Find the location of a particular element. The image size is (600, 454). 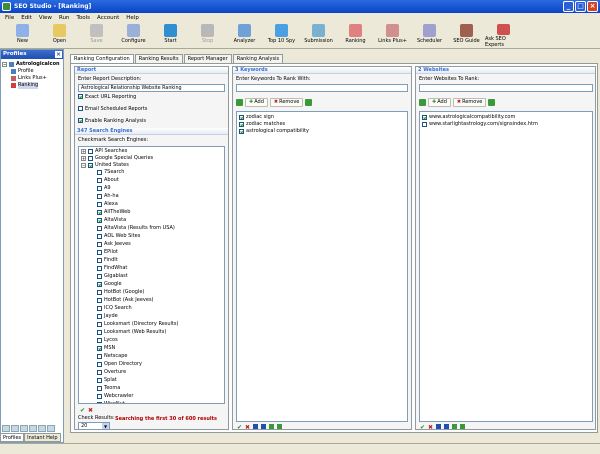

group-checkbox is located at coordinates (90, 165).